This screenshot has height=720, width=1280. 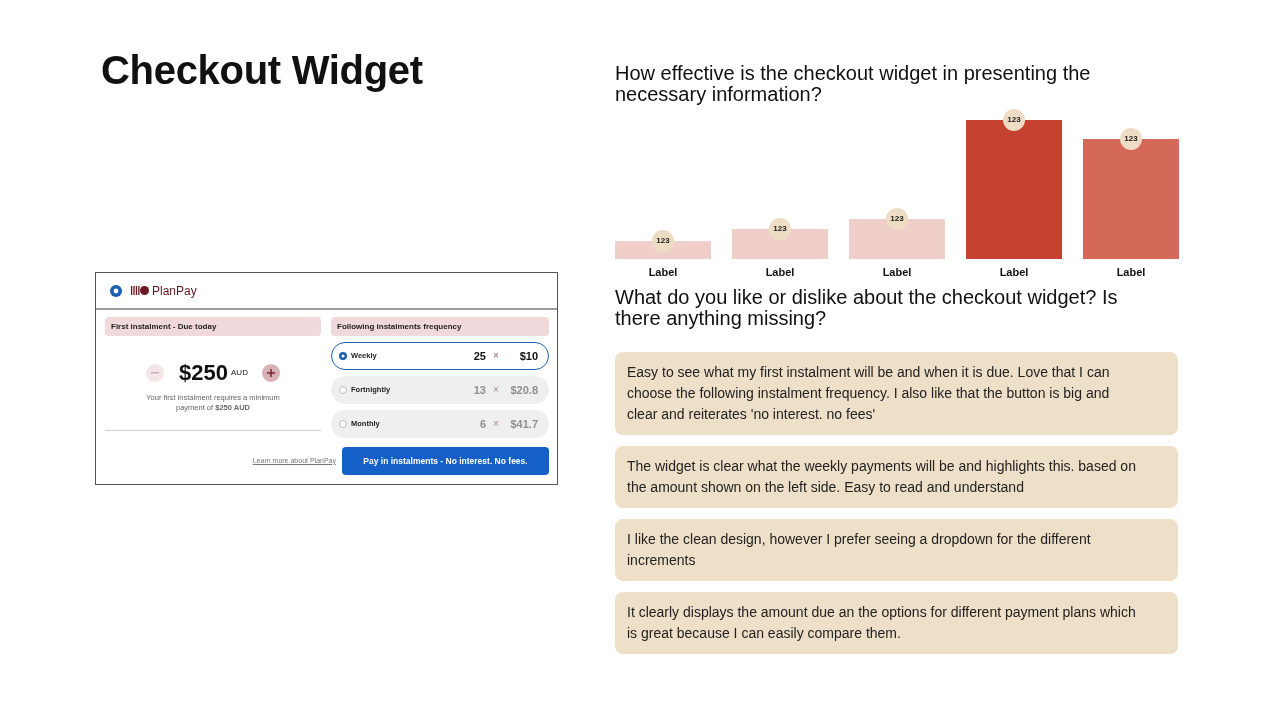 I want to click on comment-card: Easy to see what my first instalment will be and when it is due. Love that I can choose the following instalment frequency. I also like that the button is big and clear and reiterates 'no interest. no fees', so click(x=896, y=393).